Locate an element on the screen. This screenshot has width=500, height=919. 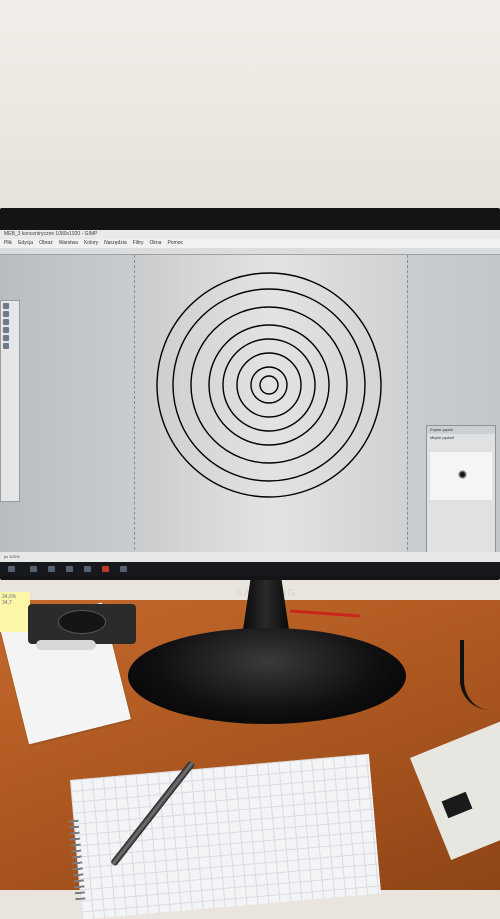
sticky-note: 34,6% 34,7 is located at coordinates (15, 612).